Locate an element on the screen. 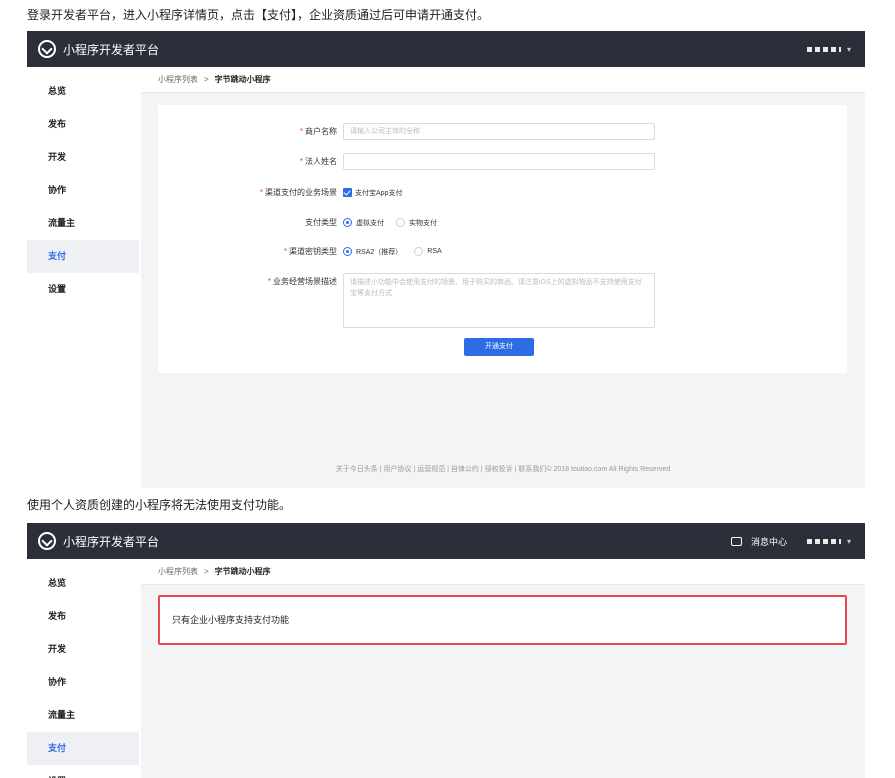 This screenshot has width=895, height=778. open-payment-button: 开通支付 is located at coordinates (499, 347).